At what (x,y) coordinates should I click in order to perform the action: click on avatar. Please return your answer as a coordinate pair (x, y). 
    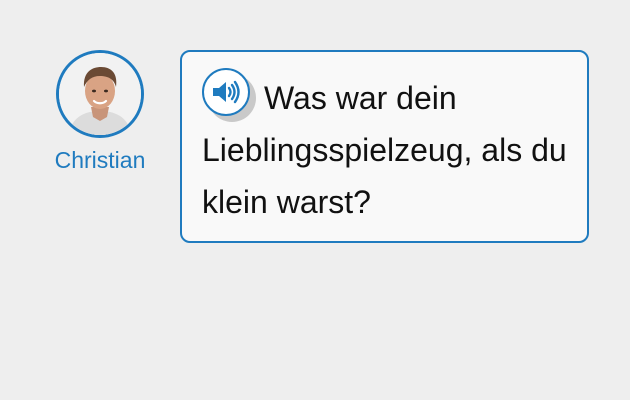
    Looking at the image, I should click on (100, 94).